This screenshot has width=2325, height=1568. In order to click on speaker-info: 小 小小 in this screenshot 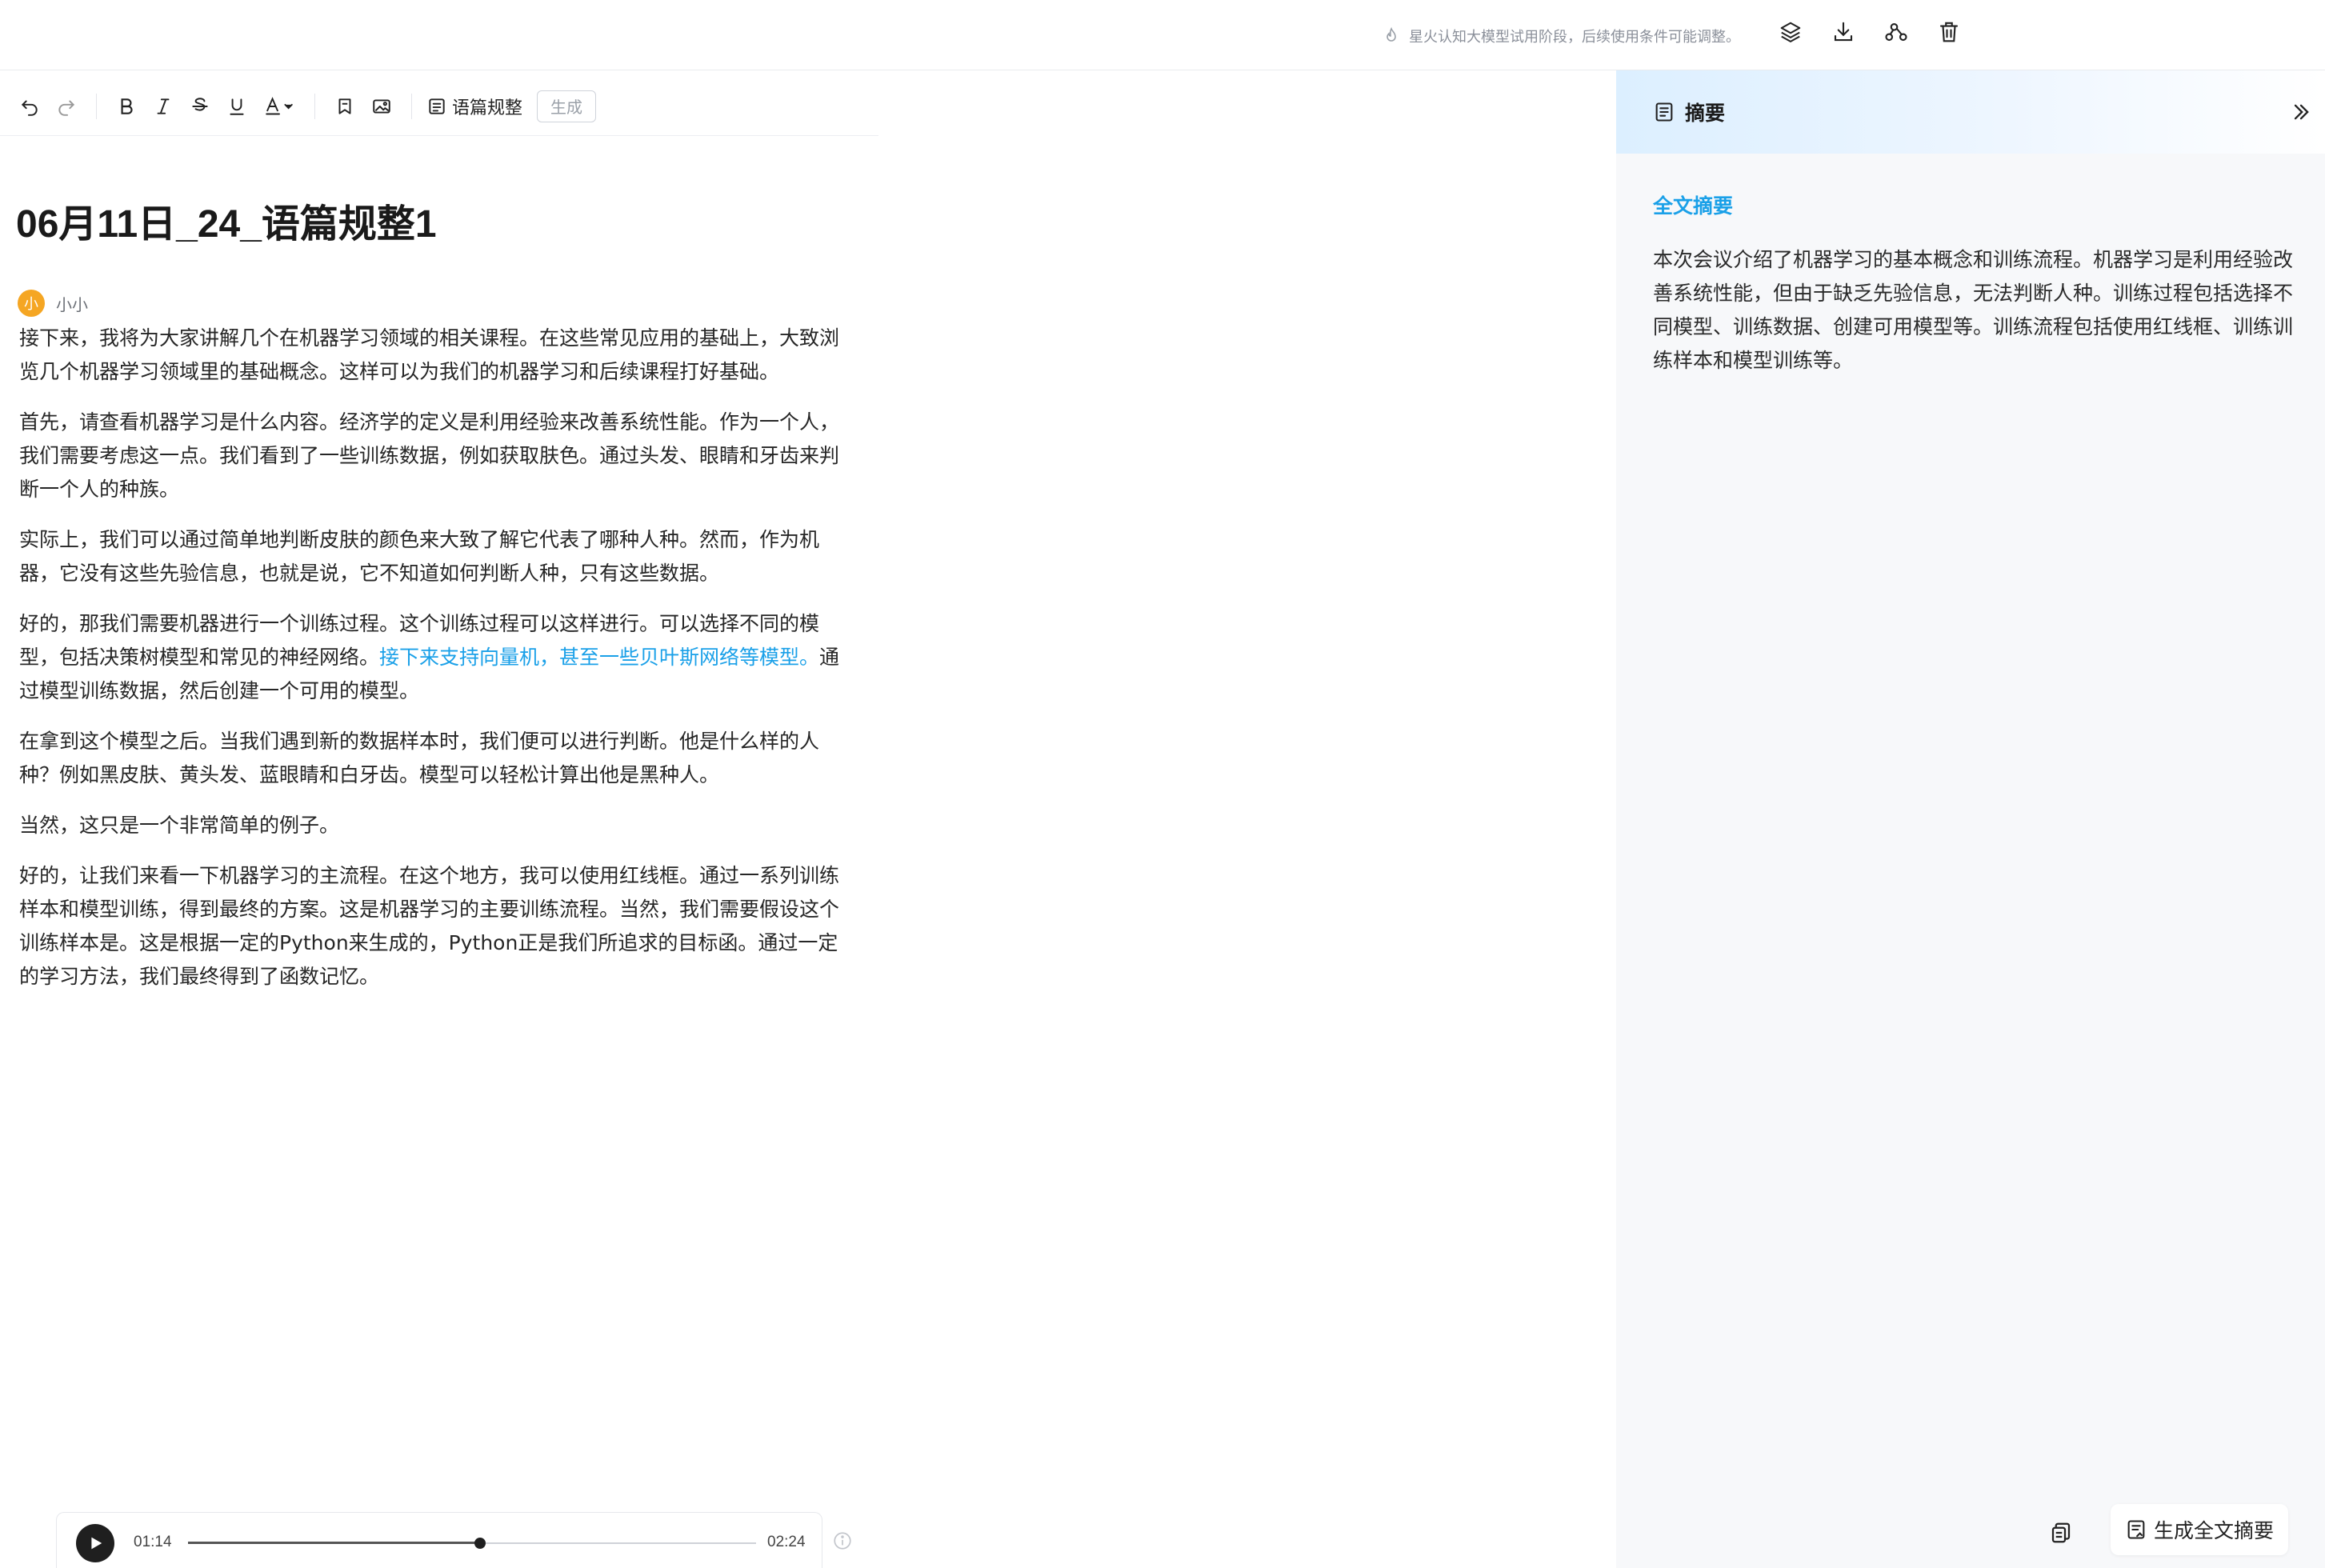, I will do `click(53, 303)`.